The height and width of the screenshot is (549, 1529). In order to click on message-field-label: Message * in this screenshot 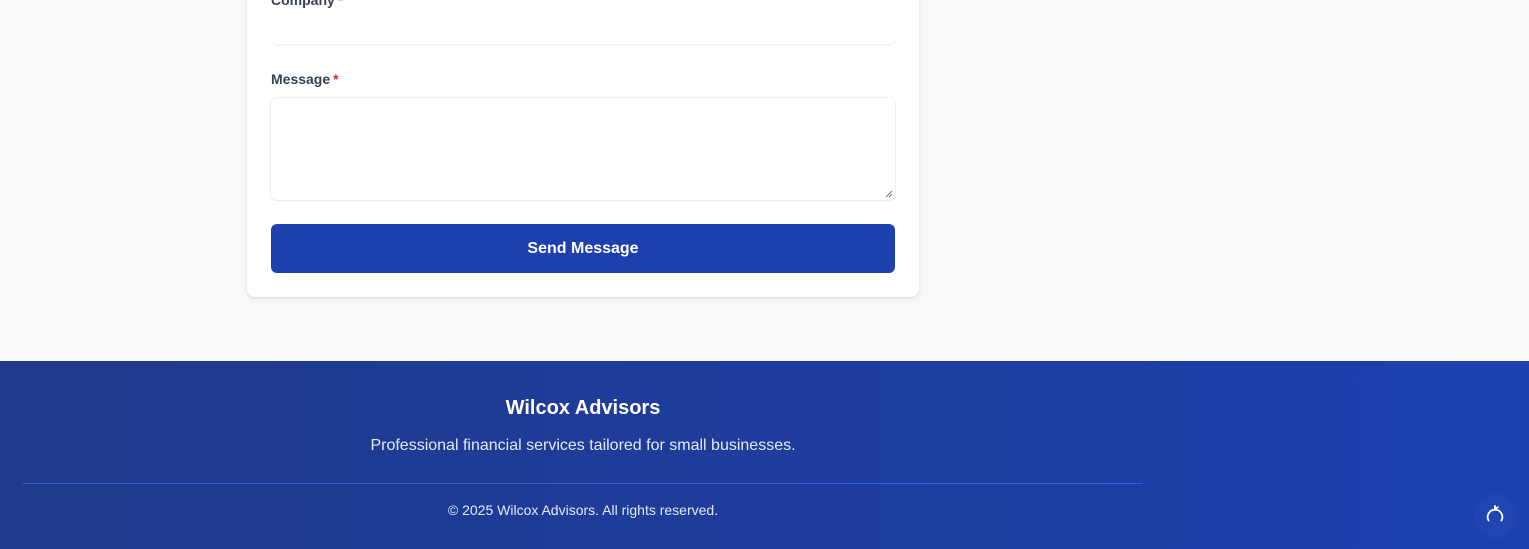, I will do `click(305, 79)`.